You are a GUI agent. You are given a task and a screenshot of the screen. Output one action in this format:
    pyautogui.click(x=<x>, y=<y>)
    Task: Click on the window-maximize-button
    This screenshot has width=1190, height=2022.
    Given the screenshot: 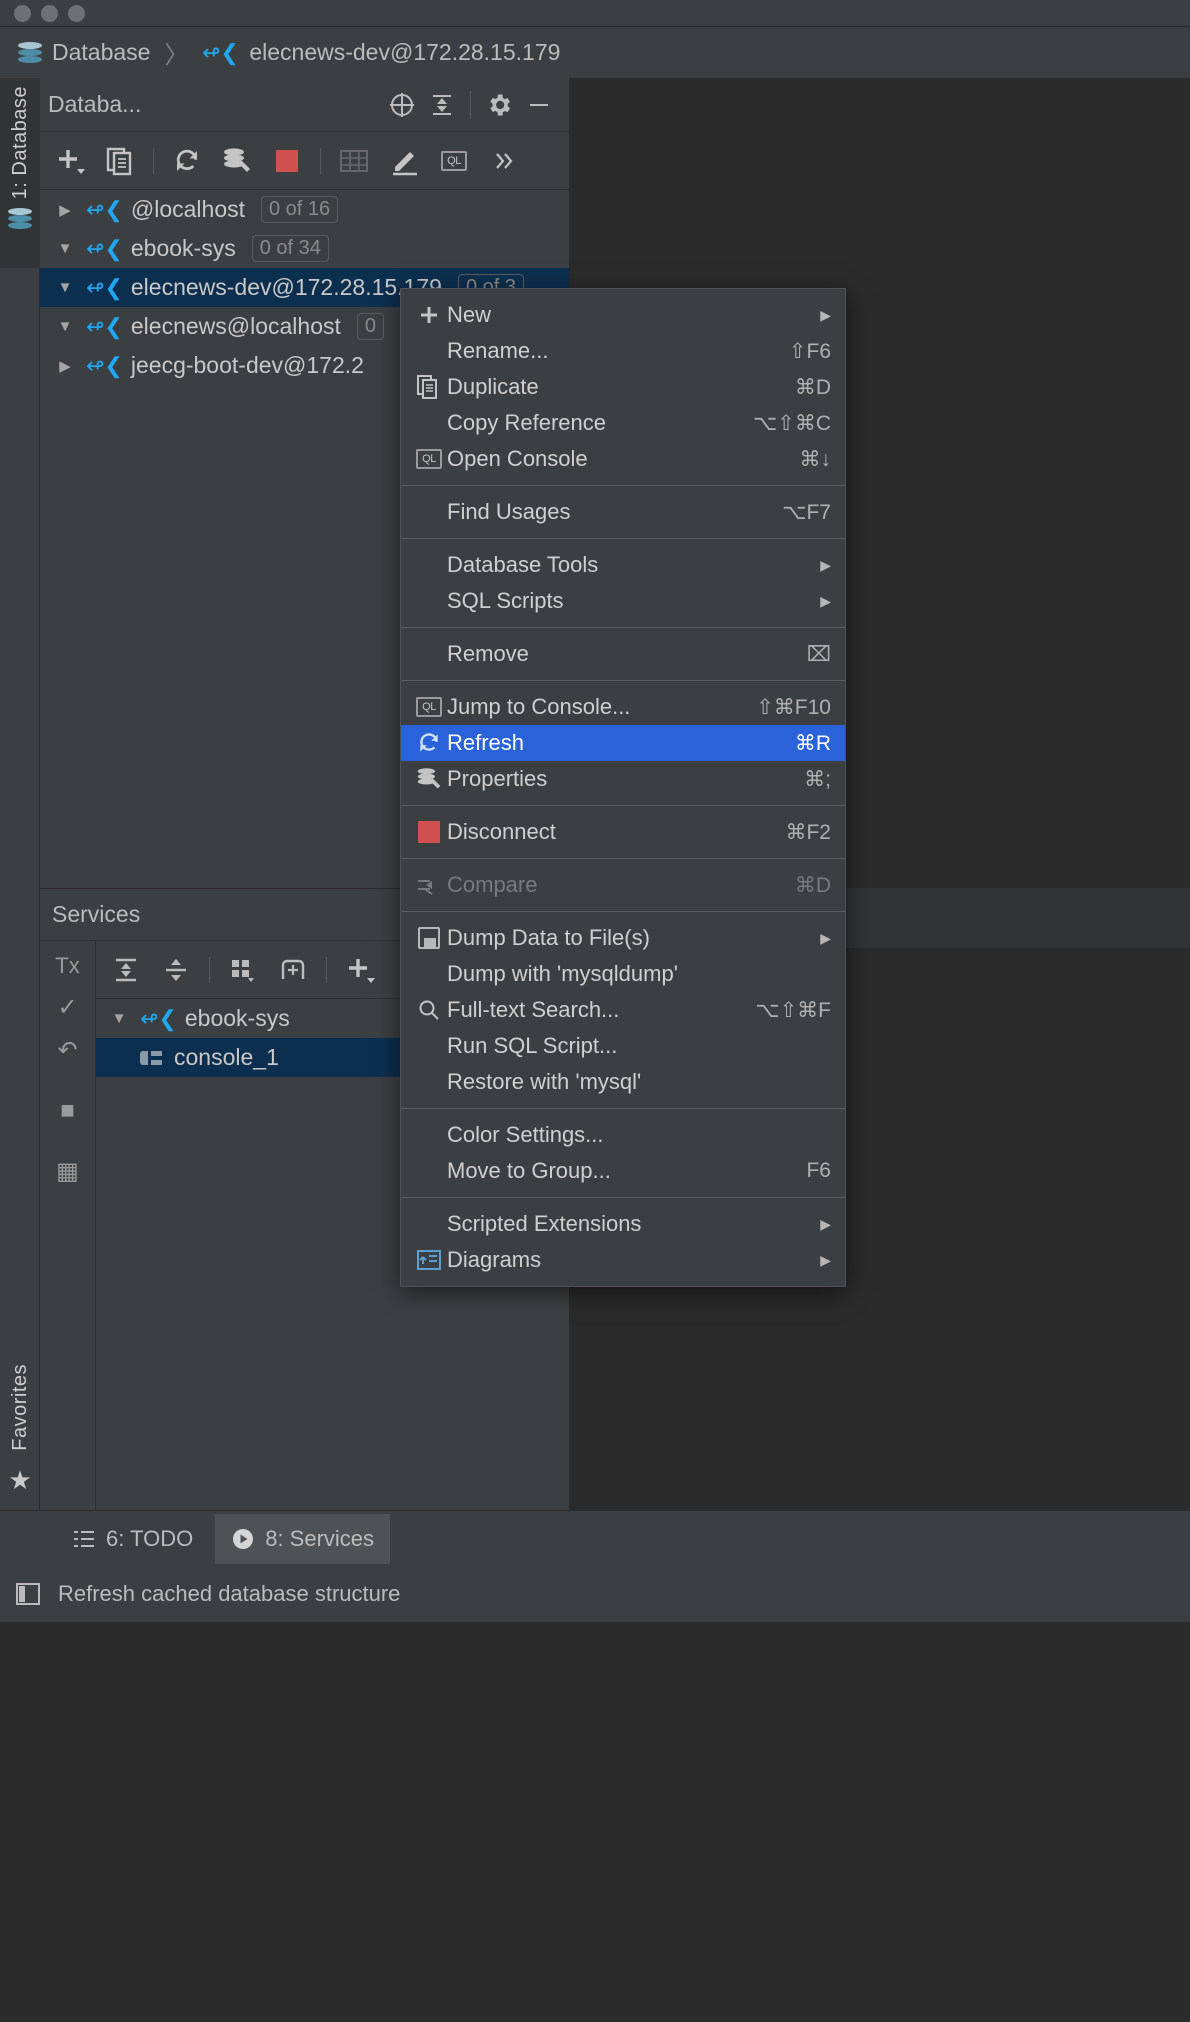 What is the action you would take?
    pyautogui.click(x=76, y=13)
    